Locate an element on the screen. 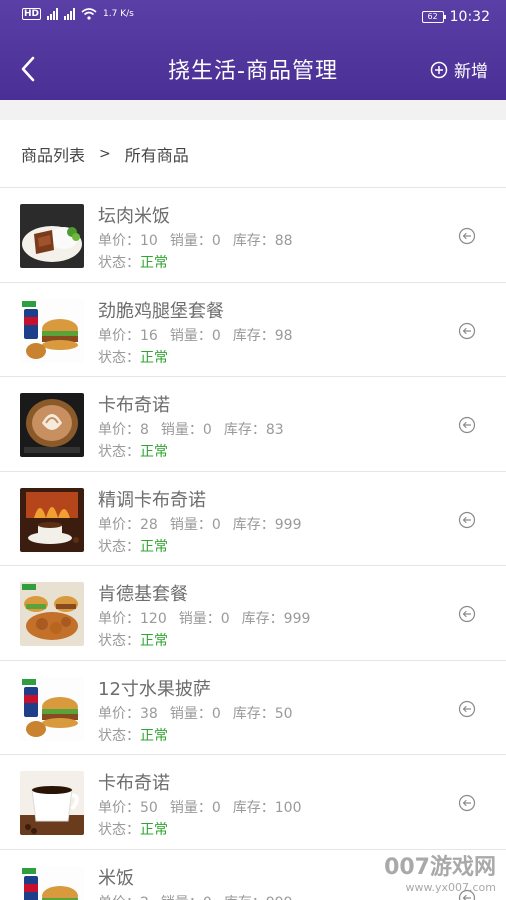 The height and width of the screenshot is (900, 506). status-right: 62 10:32 is located at coordinates (455, 17).